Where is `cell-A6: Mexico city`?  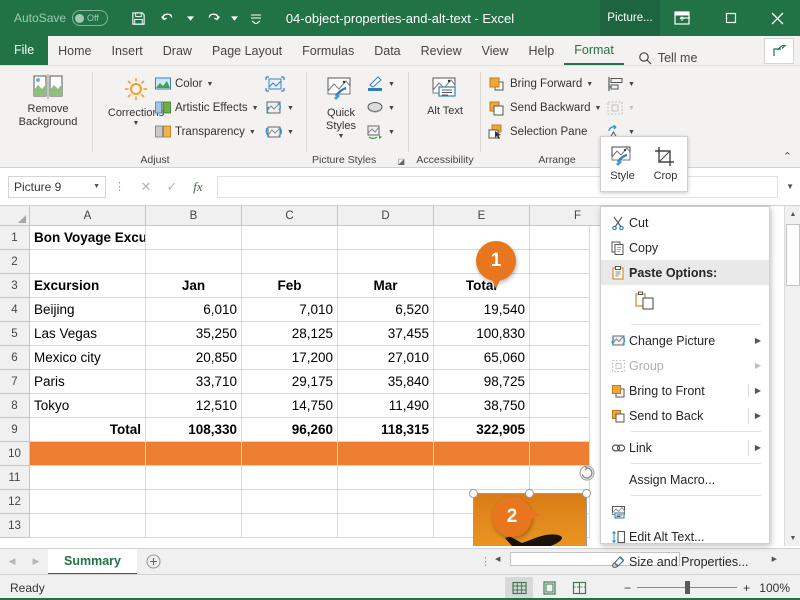 cell-A6: Mexico city is located at coordinates (88, 358).